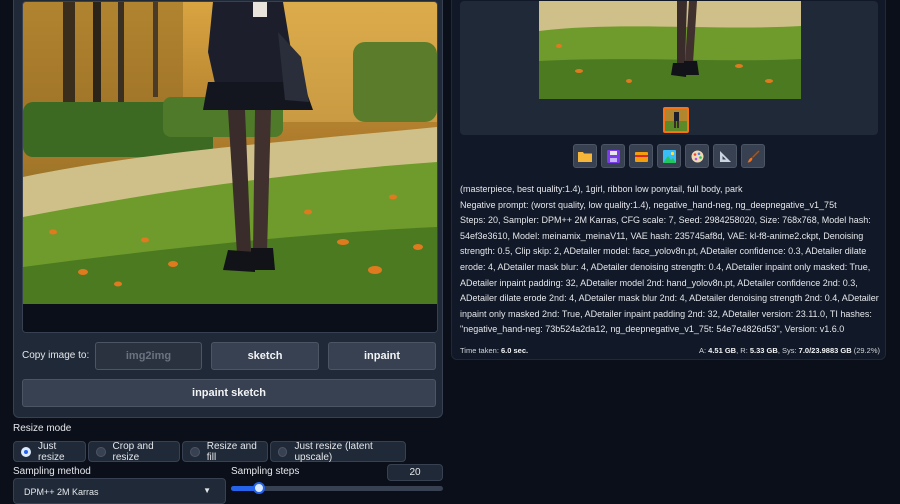  I want to click on resize-option-label: Just resize (latent upscale), so click(333, 451).